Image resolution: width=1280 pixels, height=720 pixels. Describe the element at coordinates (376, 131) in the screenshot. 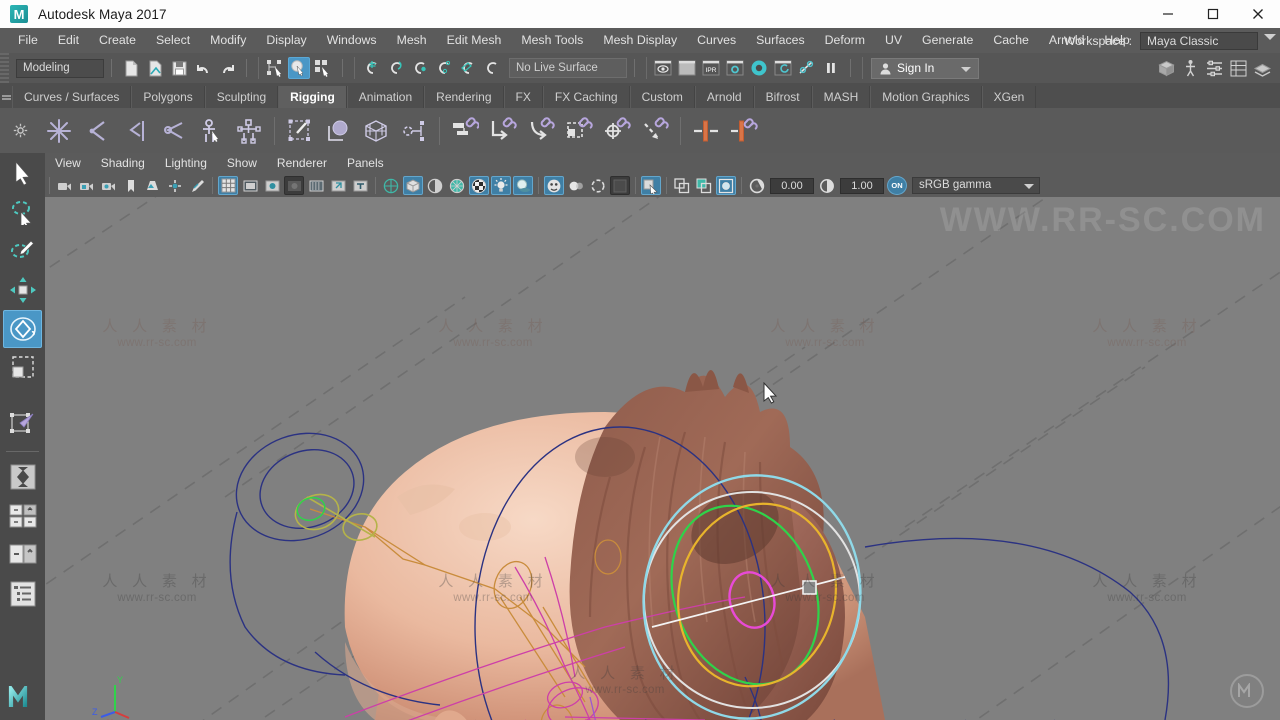

I see `lattice-box` at that location.